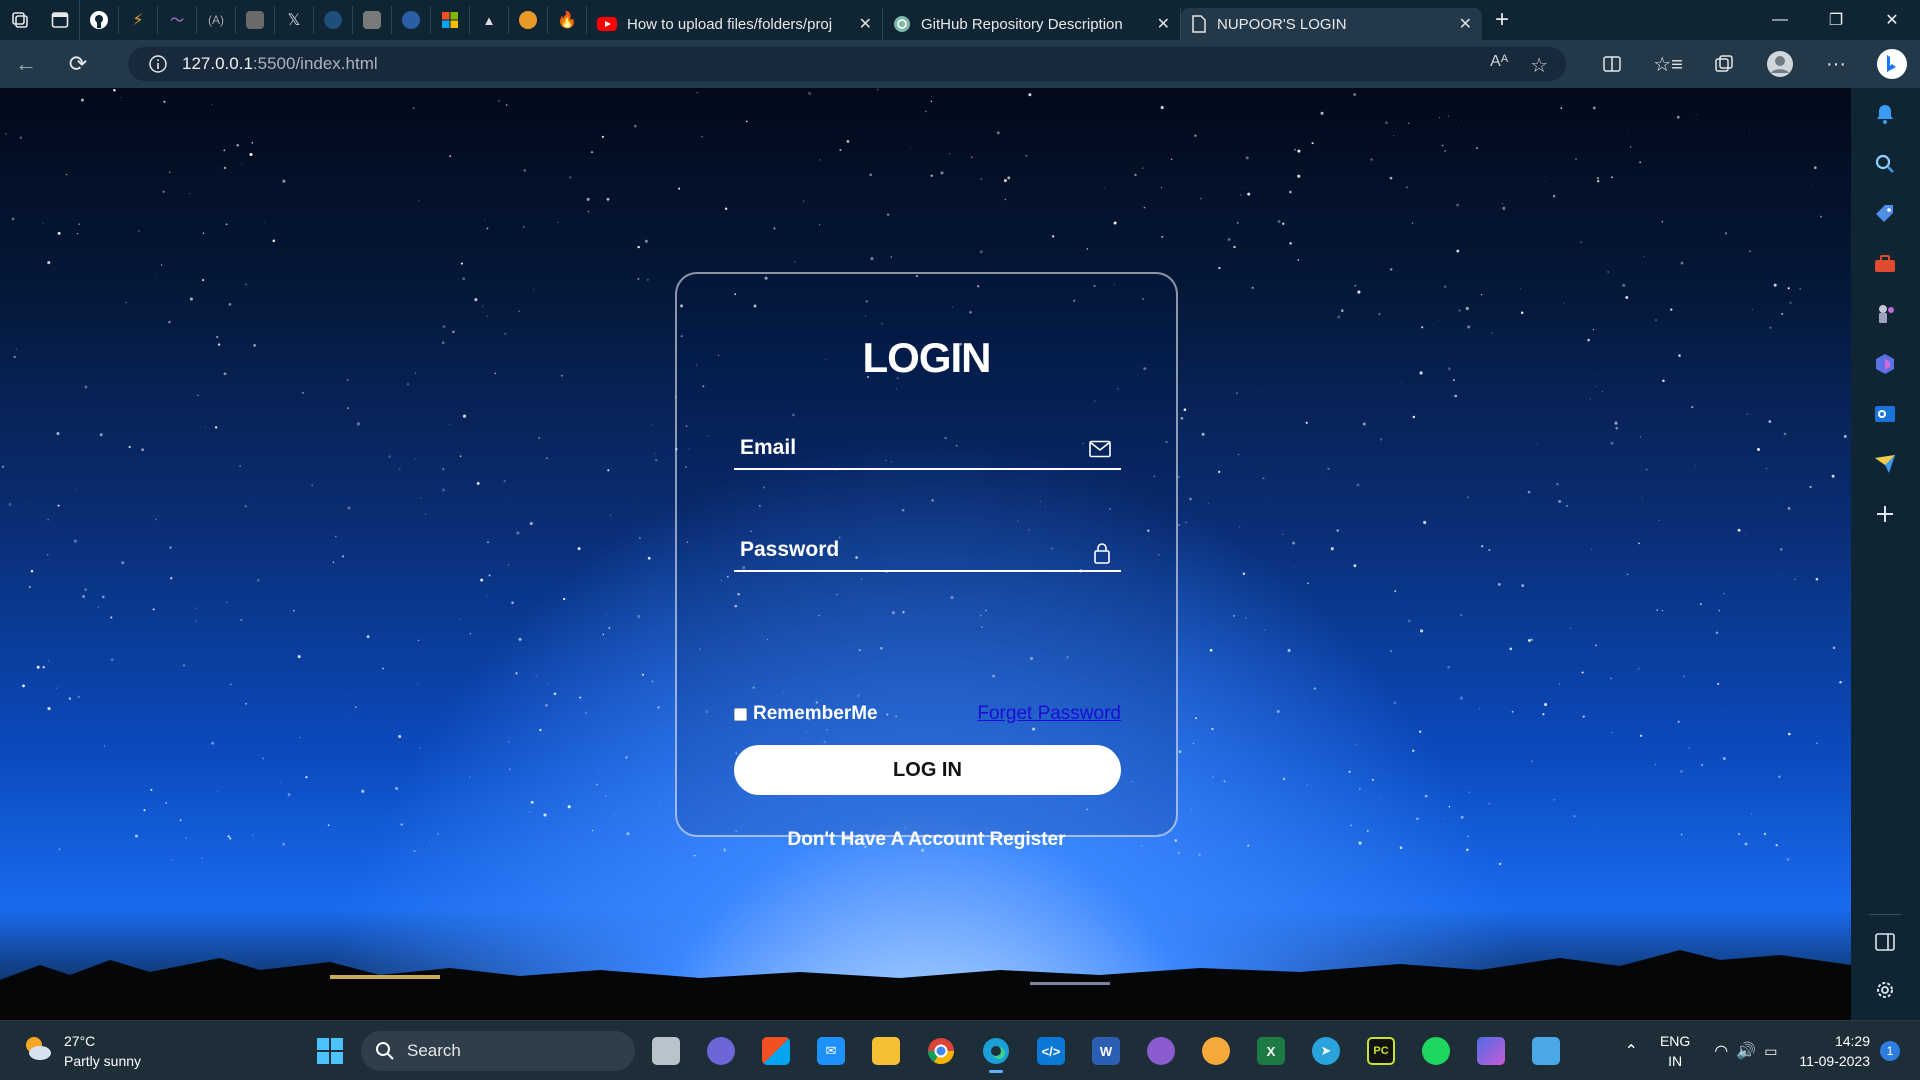 The height and width of the screenshot is (1080, 1920). What do you see at coordinates (498, 1051) in the screenshot?
I see `taskbar-search: Search` at bounding box center [498, 1051].